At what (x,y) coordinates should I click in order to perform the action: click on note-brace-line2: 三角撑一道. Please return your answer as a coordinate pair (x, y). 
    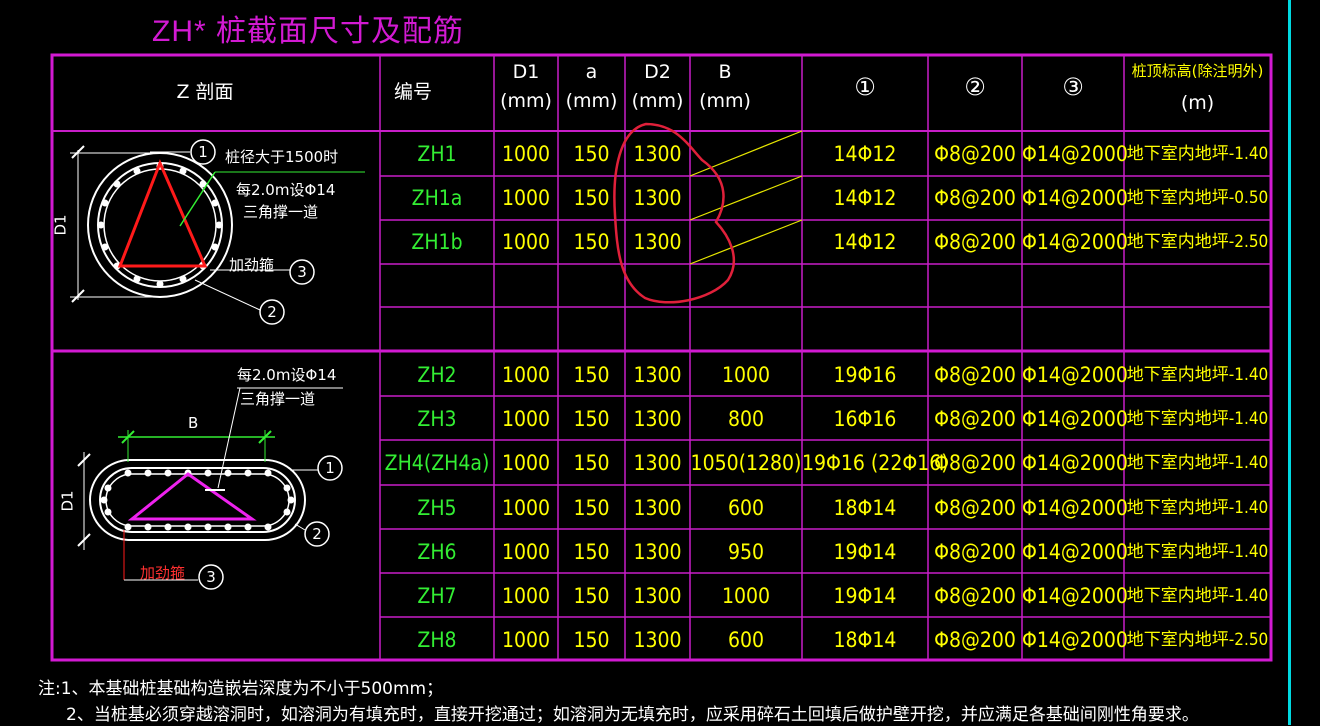
    Looking at the image, I should click on (281, 212).